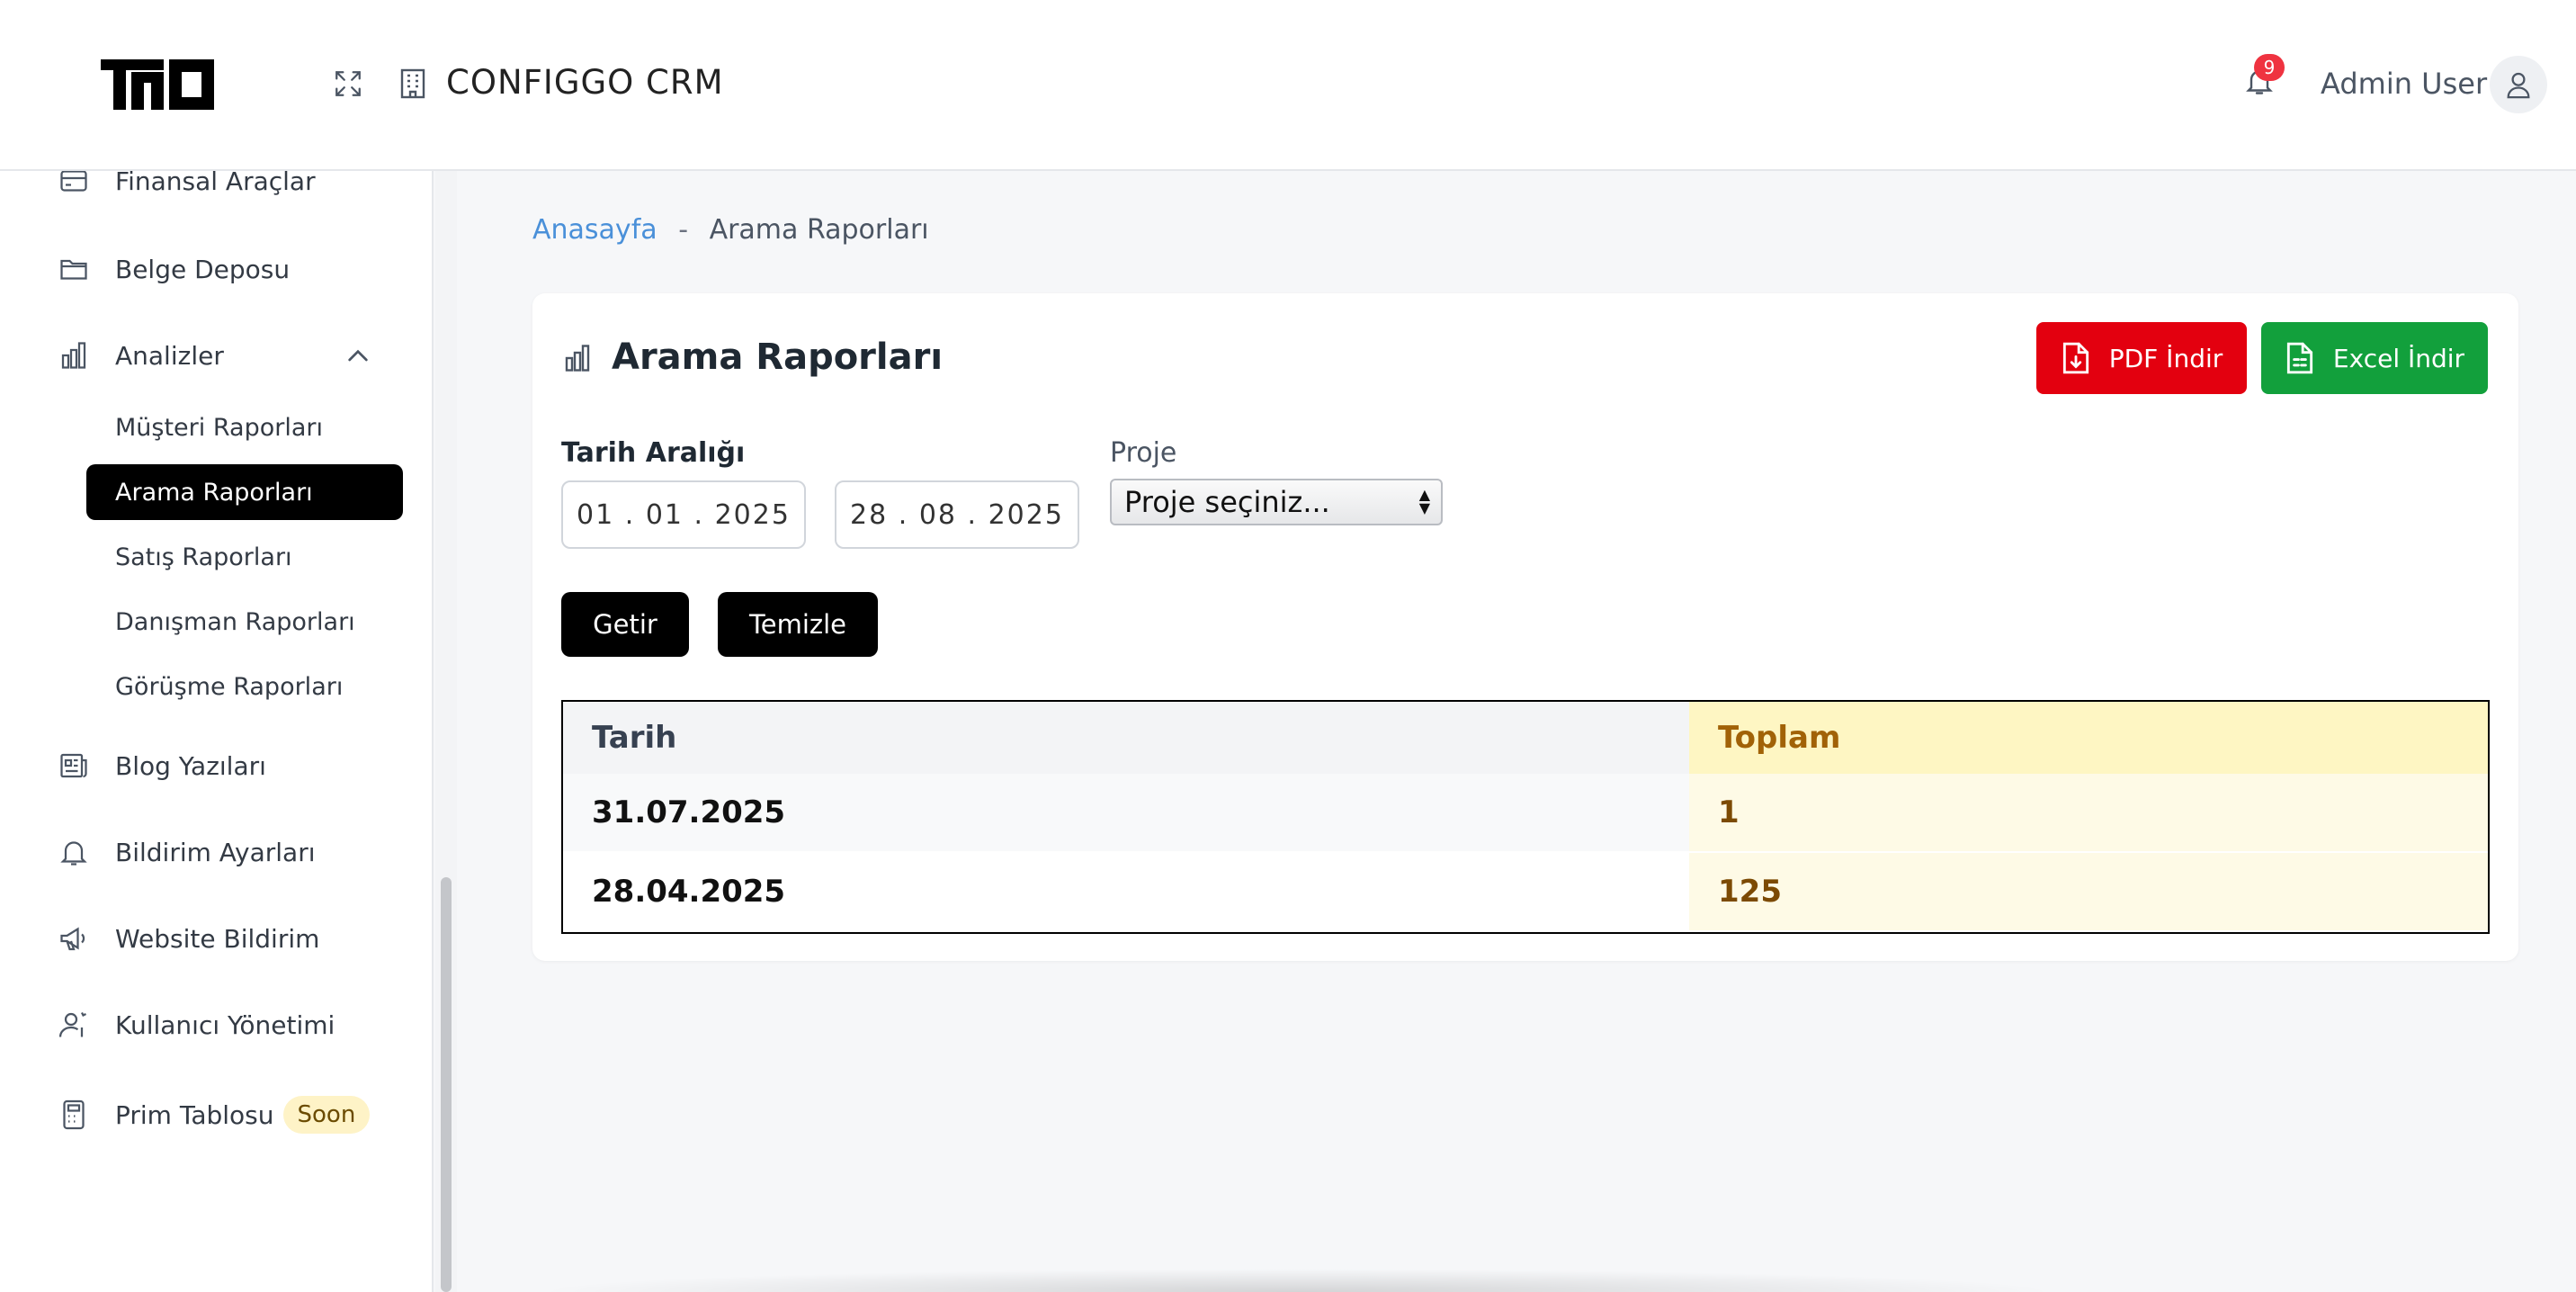  Describe the element at coordinates (215, 852) in the screenshot. I see `sidebar-item-label: Bildirim Ayarları` at that location.